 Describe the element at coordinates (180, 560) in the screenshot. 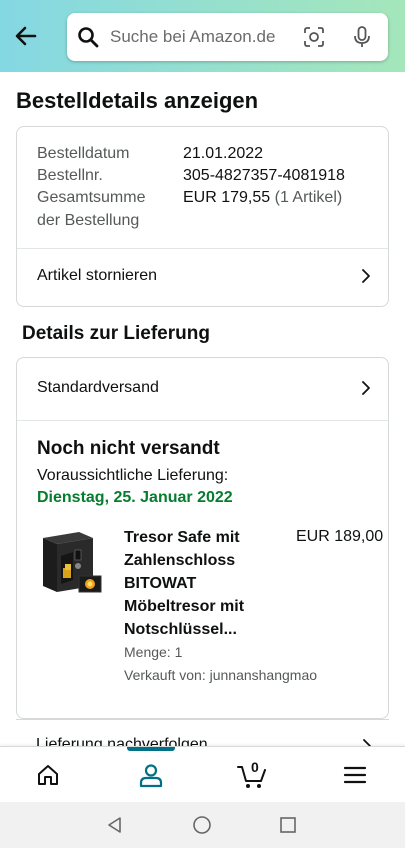

I see `product-title-line: Zahlenschloss` at that location.